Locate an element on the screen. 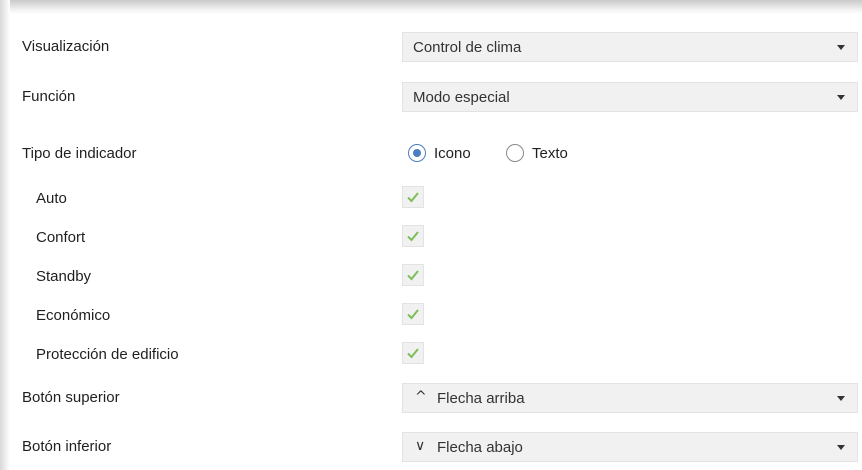  visualizacion-value: Control de clima is located at coordinates (467, 47).